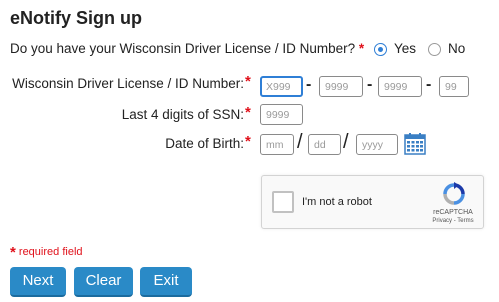  Describe the element at coordinates (50, 252) in the screenshot. I see `required-field-text: required field` at that location.